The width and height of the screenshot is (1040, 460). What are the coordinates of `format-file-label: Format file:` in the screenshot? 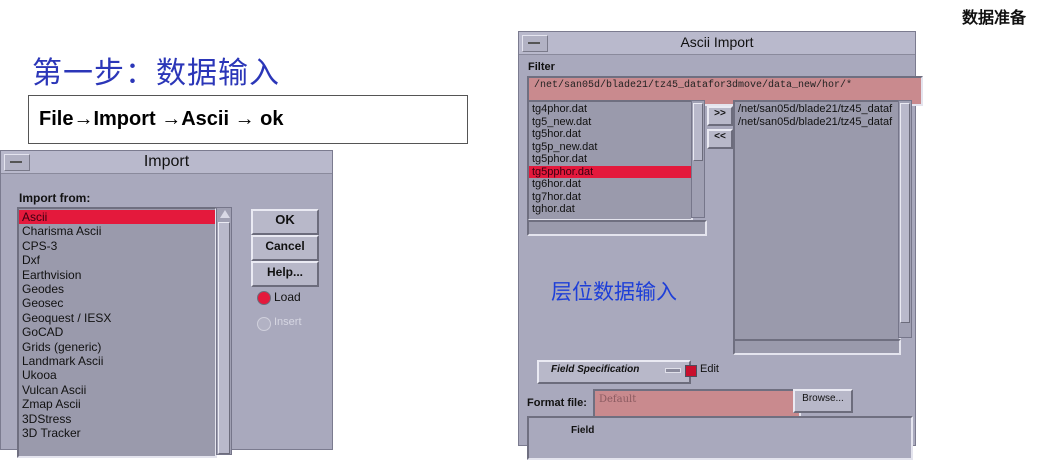 It's located at (557, 403).